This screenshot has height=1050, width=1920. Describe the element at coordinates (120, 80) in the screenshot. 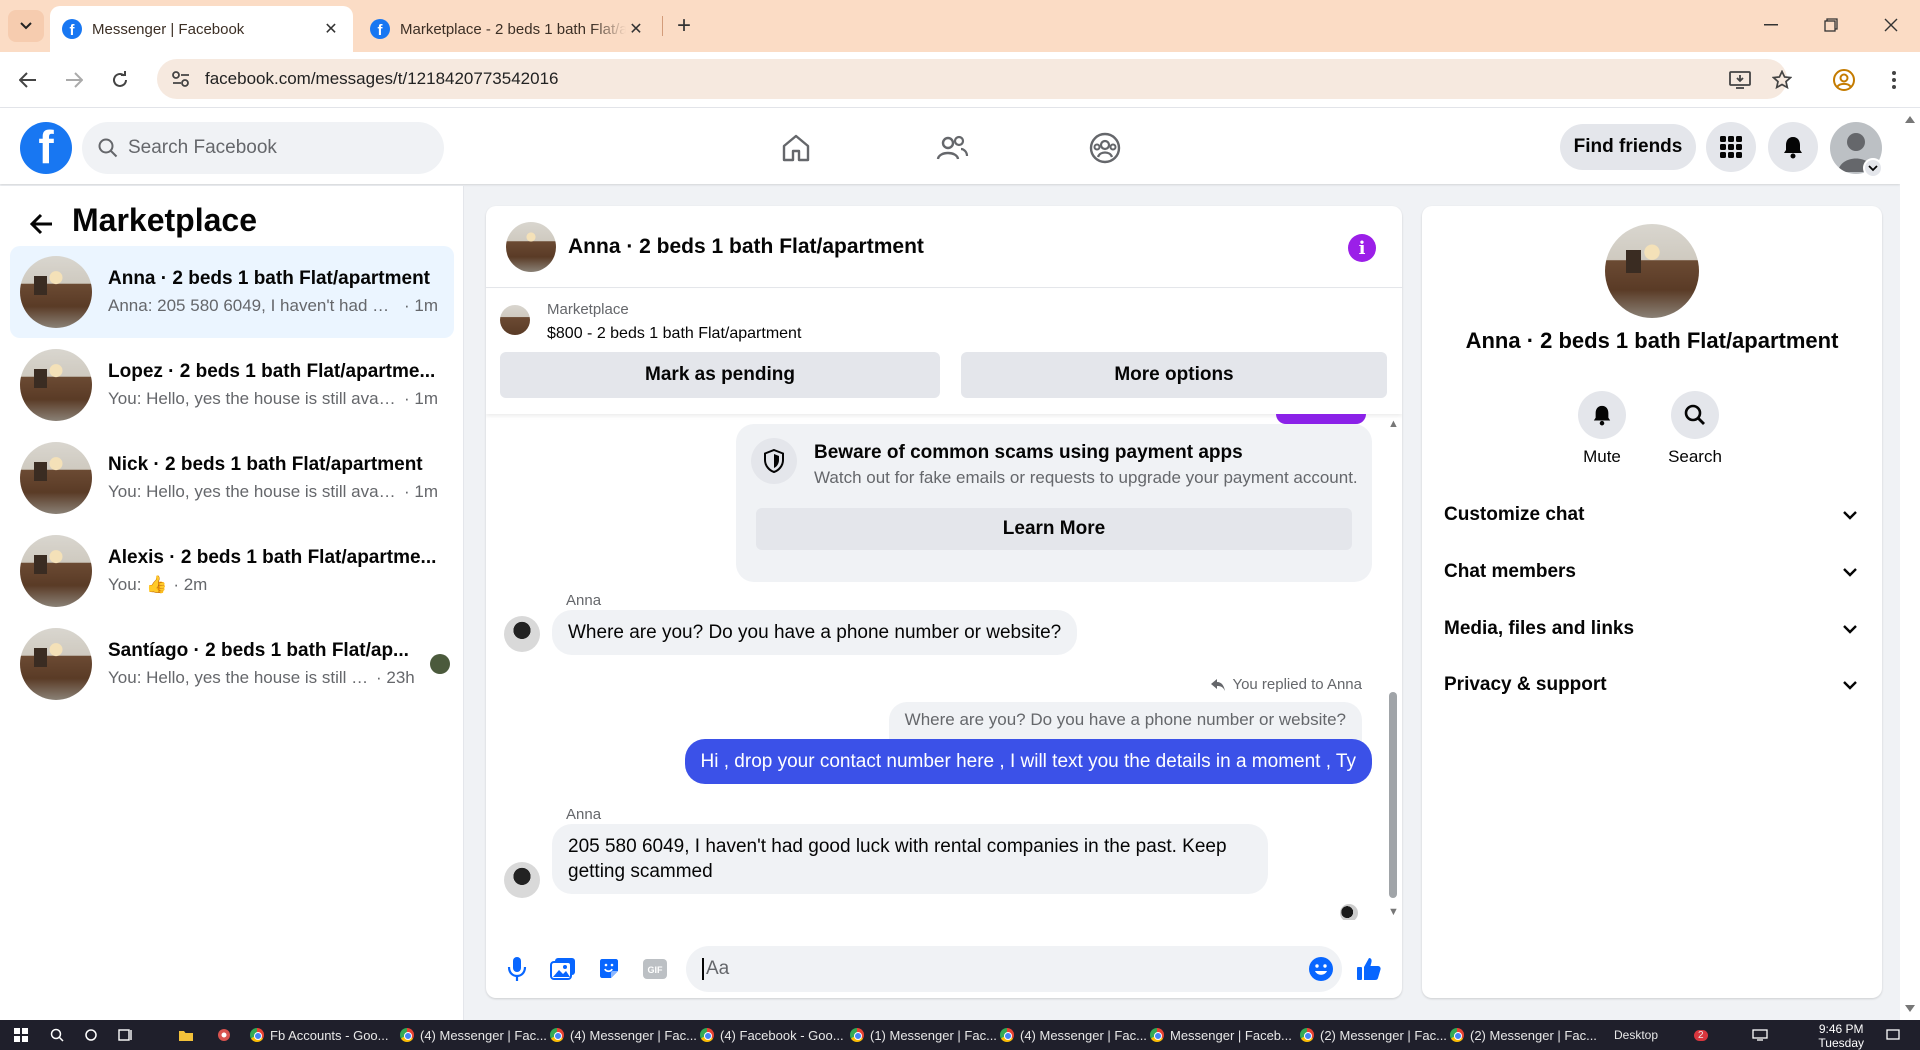

I see `reload-button` at that location.